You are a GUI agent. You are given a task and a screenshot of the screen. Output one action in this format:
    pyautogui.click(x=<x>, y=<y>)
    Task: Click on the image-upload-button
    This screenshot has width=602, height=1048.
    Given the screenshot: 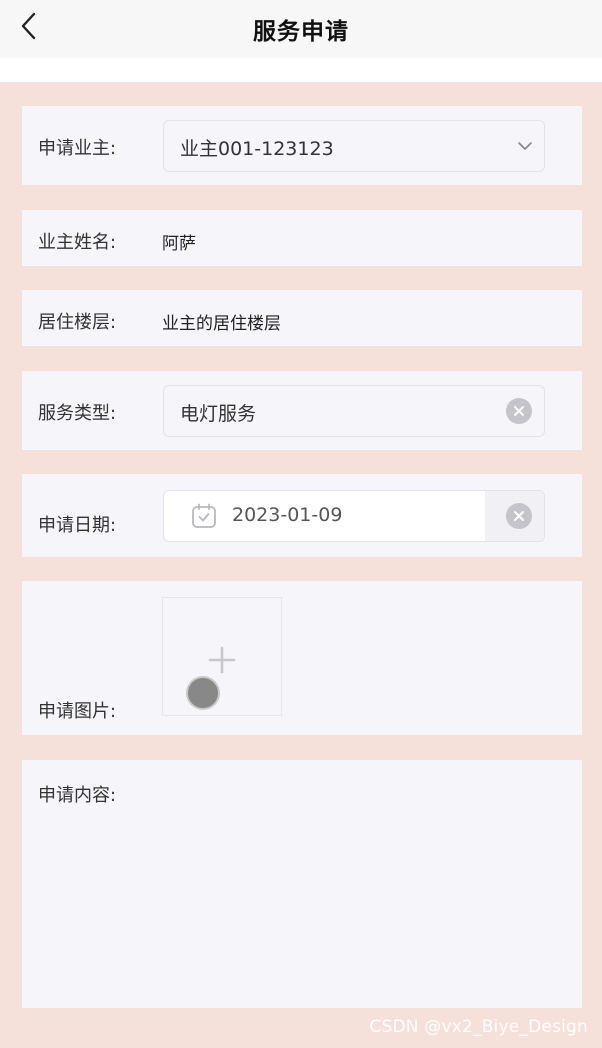 What is the action you would take?
    pyautogui.click(x=222, y=656)
    